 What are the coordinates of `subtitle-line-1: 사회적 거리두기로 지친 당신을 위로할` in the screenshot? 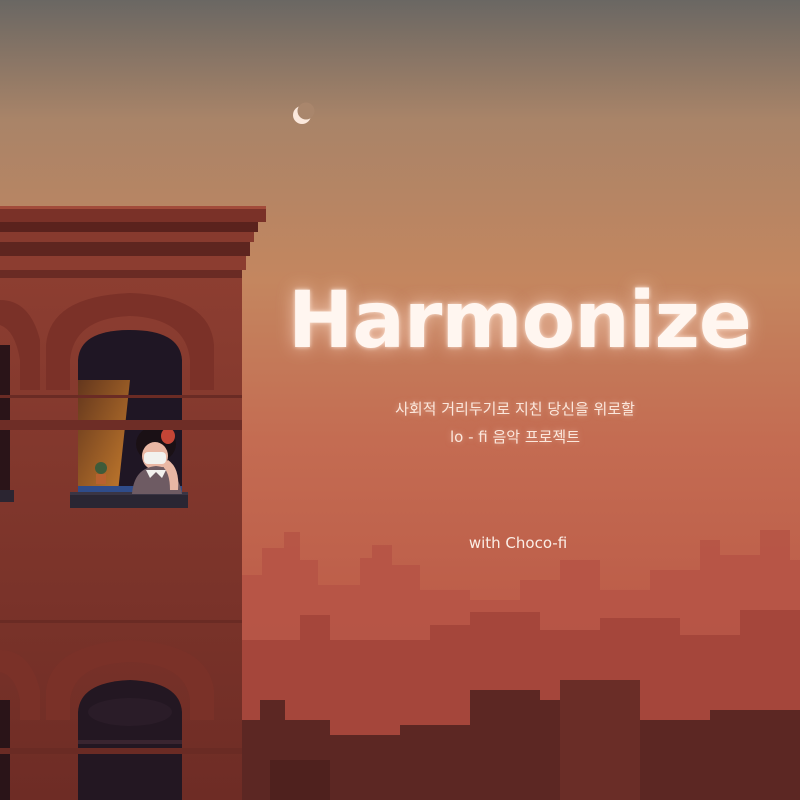 It's located at (515, 409).